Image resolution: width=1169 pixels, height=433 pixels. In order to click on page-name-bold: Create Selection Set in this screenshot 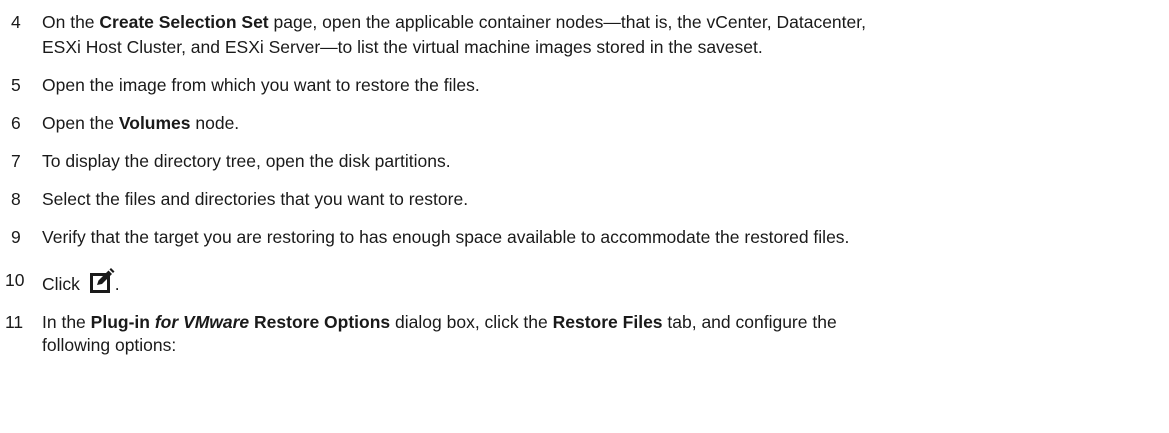, I will do `click(184, 22)`.